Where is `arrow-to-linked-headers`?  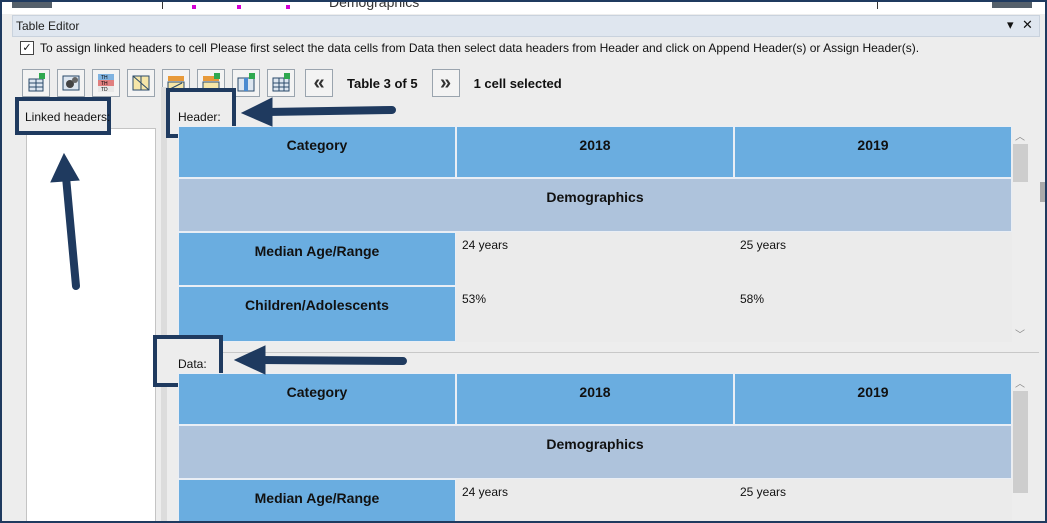
arrow-to-linked-headers is located at coordinates (71, 231).